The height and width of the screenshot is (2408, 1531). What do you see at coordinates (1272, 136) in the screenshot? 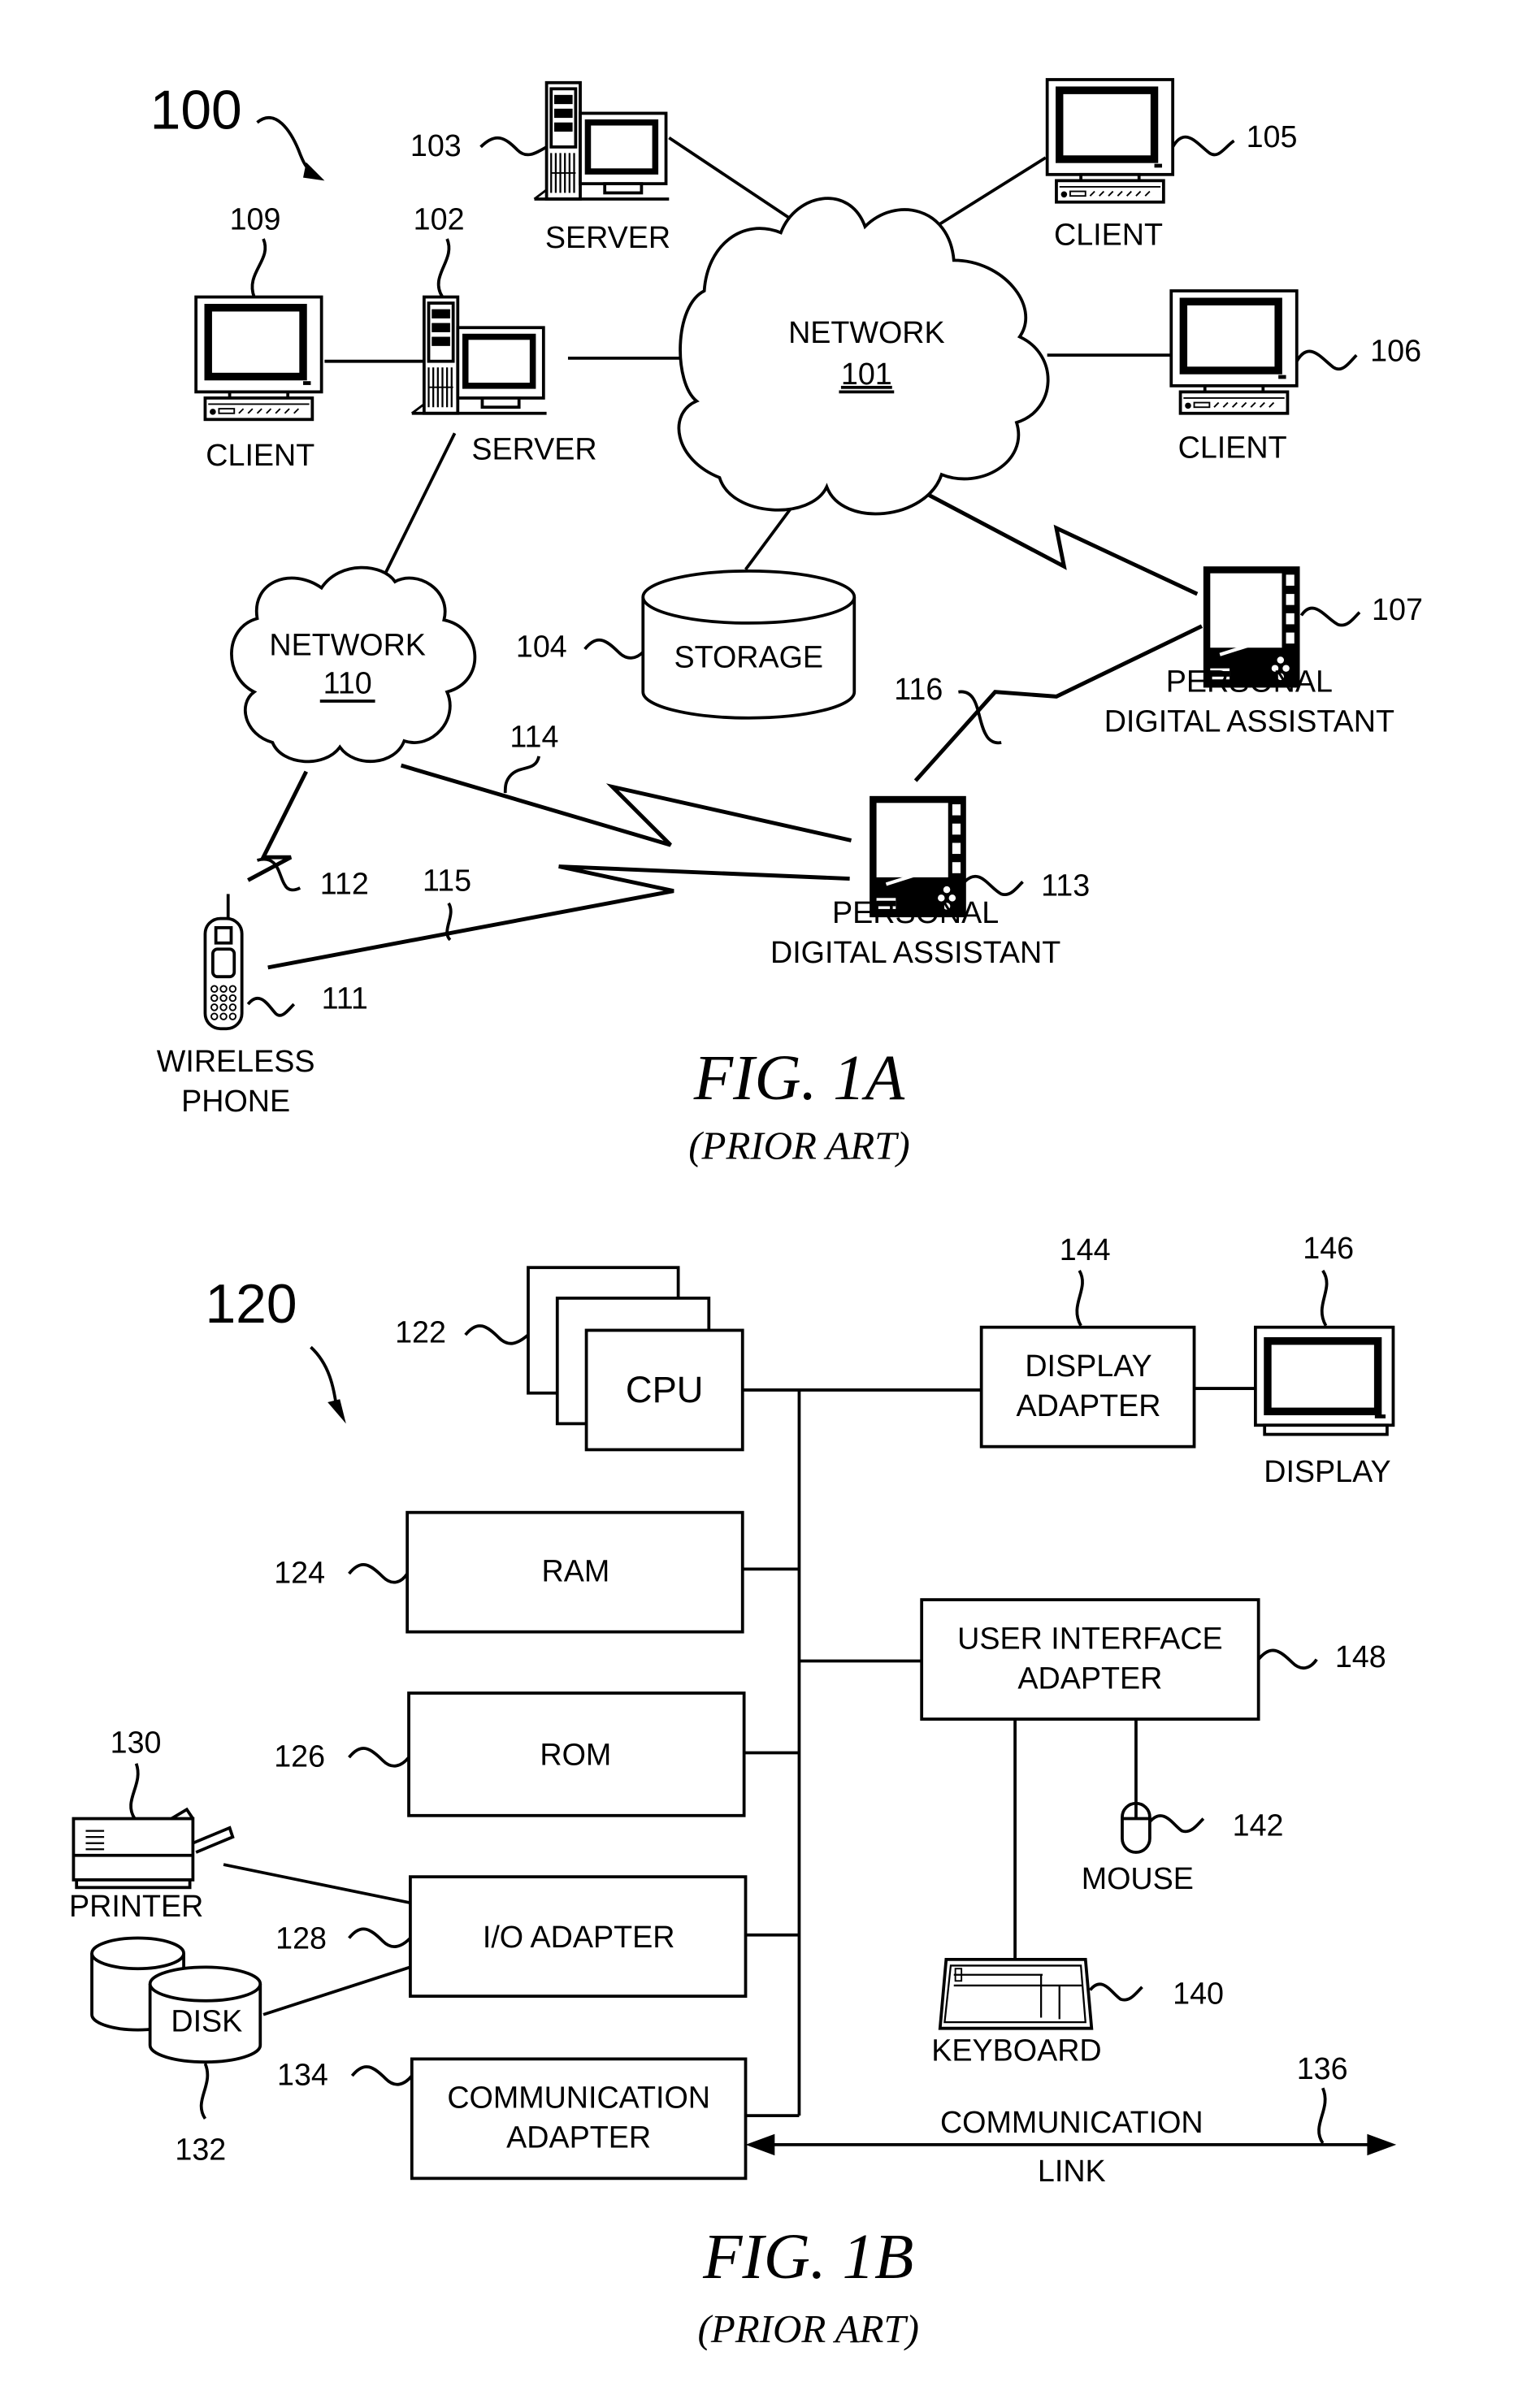
I see `ref-105: 105` at bounding box center [1272, 136].